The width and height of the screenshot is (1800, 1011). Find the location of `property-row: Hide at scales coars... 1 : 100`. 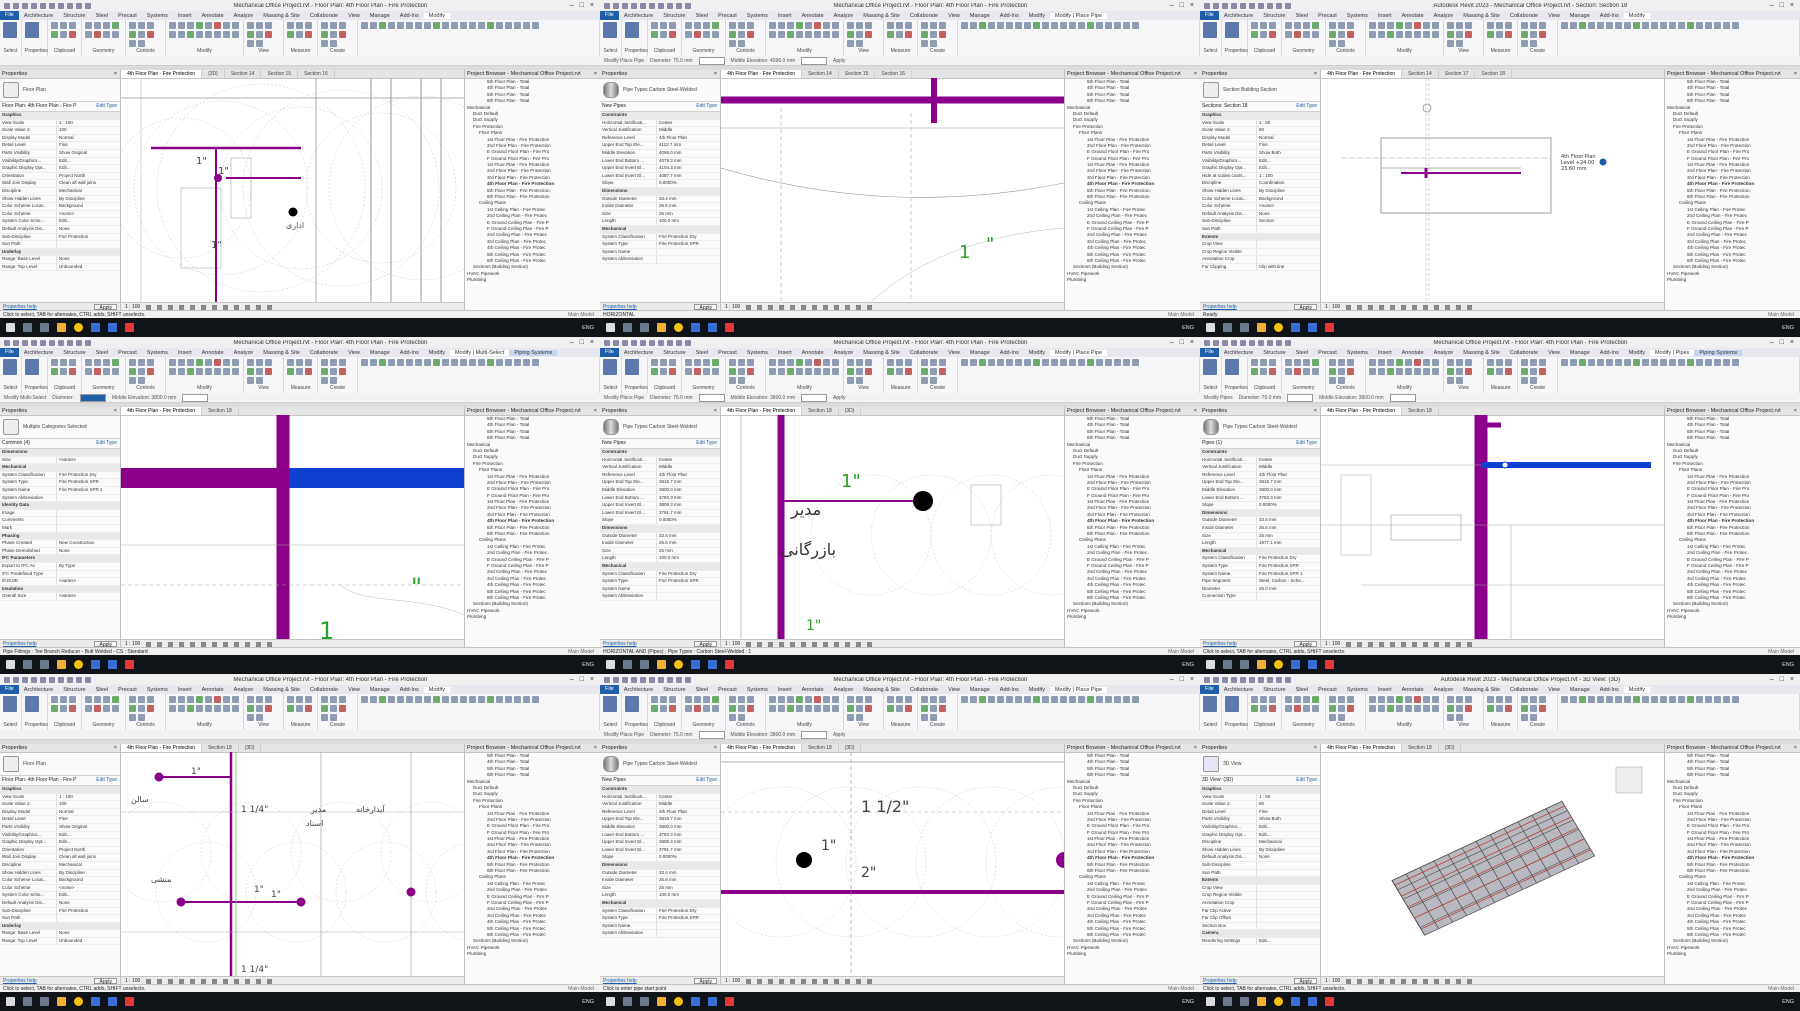

property-row: Hide at scales coars... 1 : 100 is located at coordinates (1260, 176).